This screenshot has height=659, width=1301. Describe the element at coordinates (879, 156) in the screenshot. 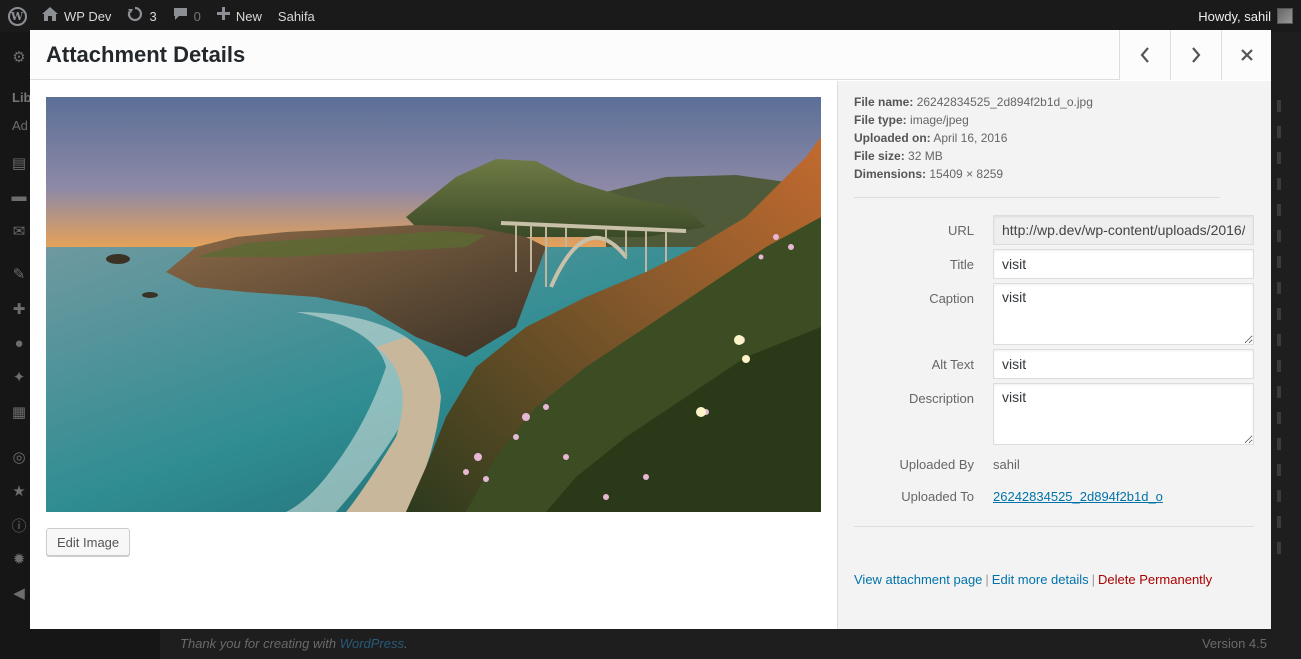

I see `file-size-label: File size:` at that location.